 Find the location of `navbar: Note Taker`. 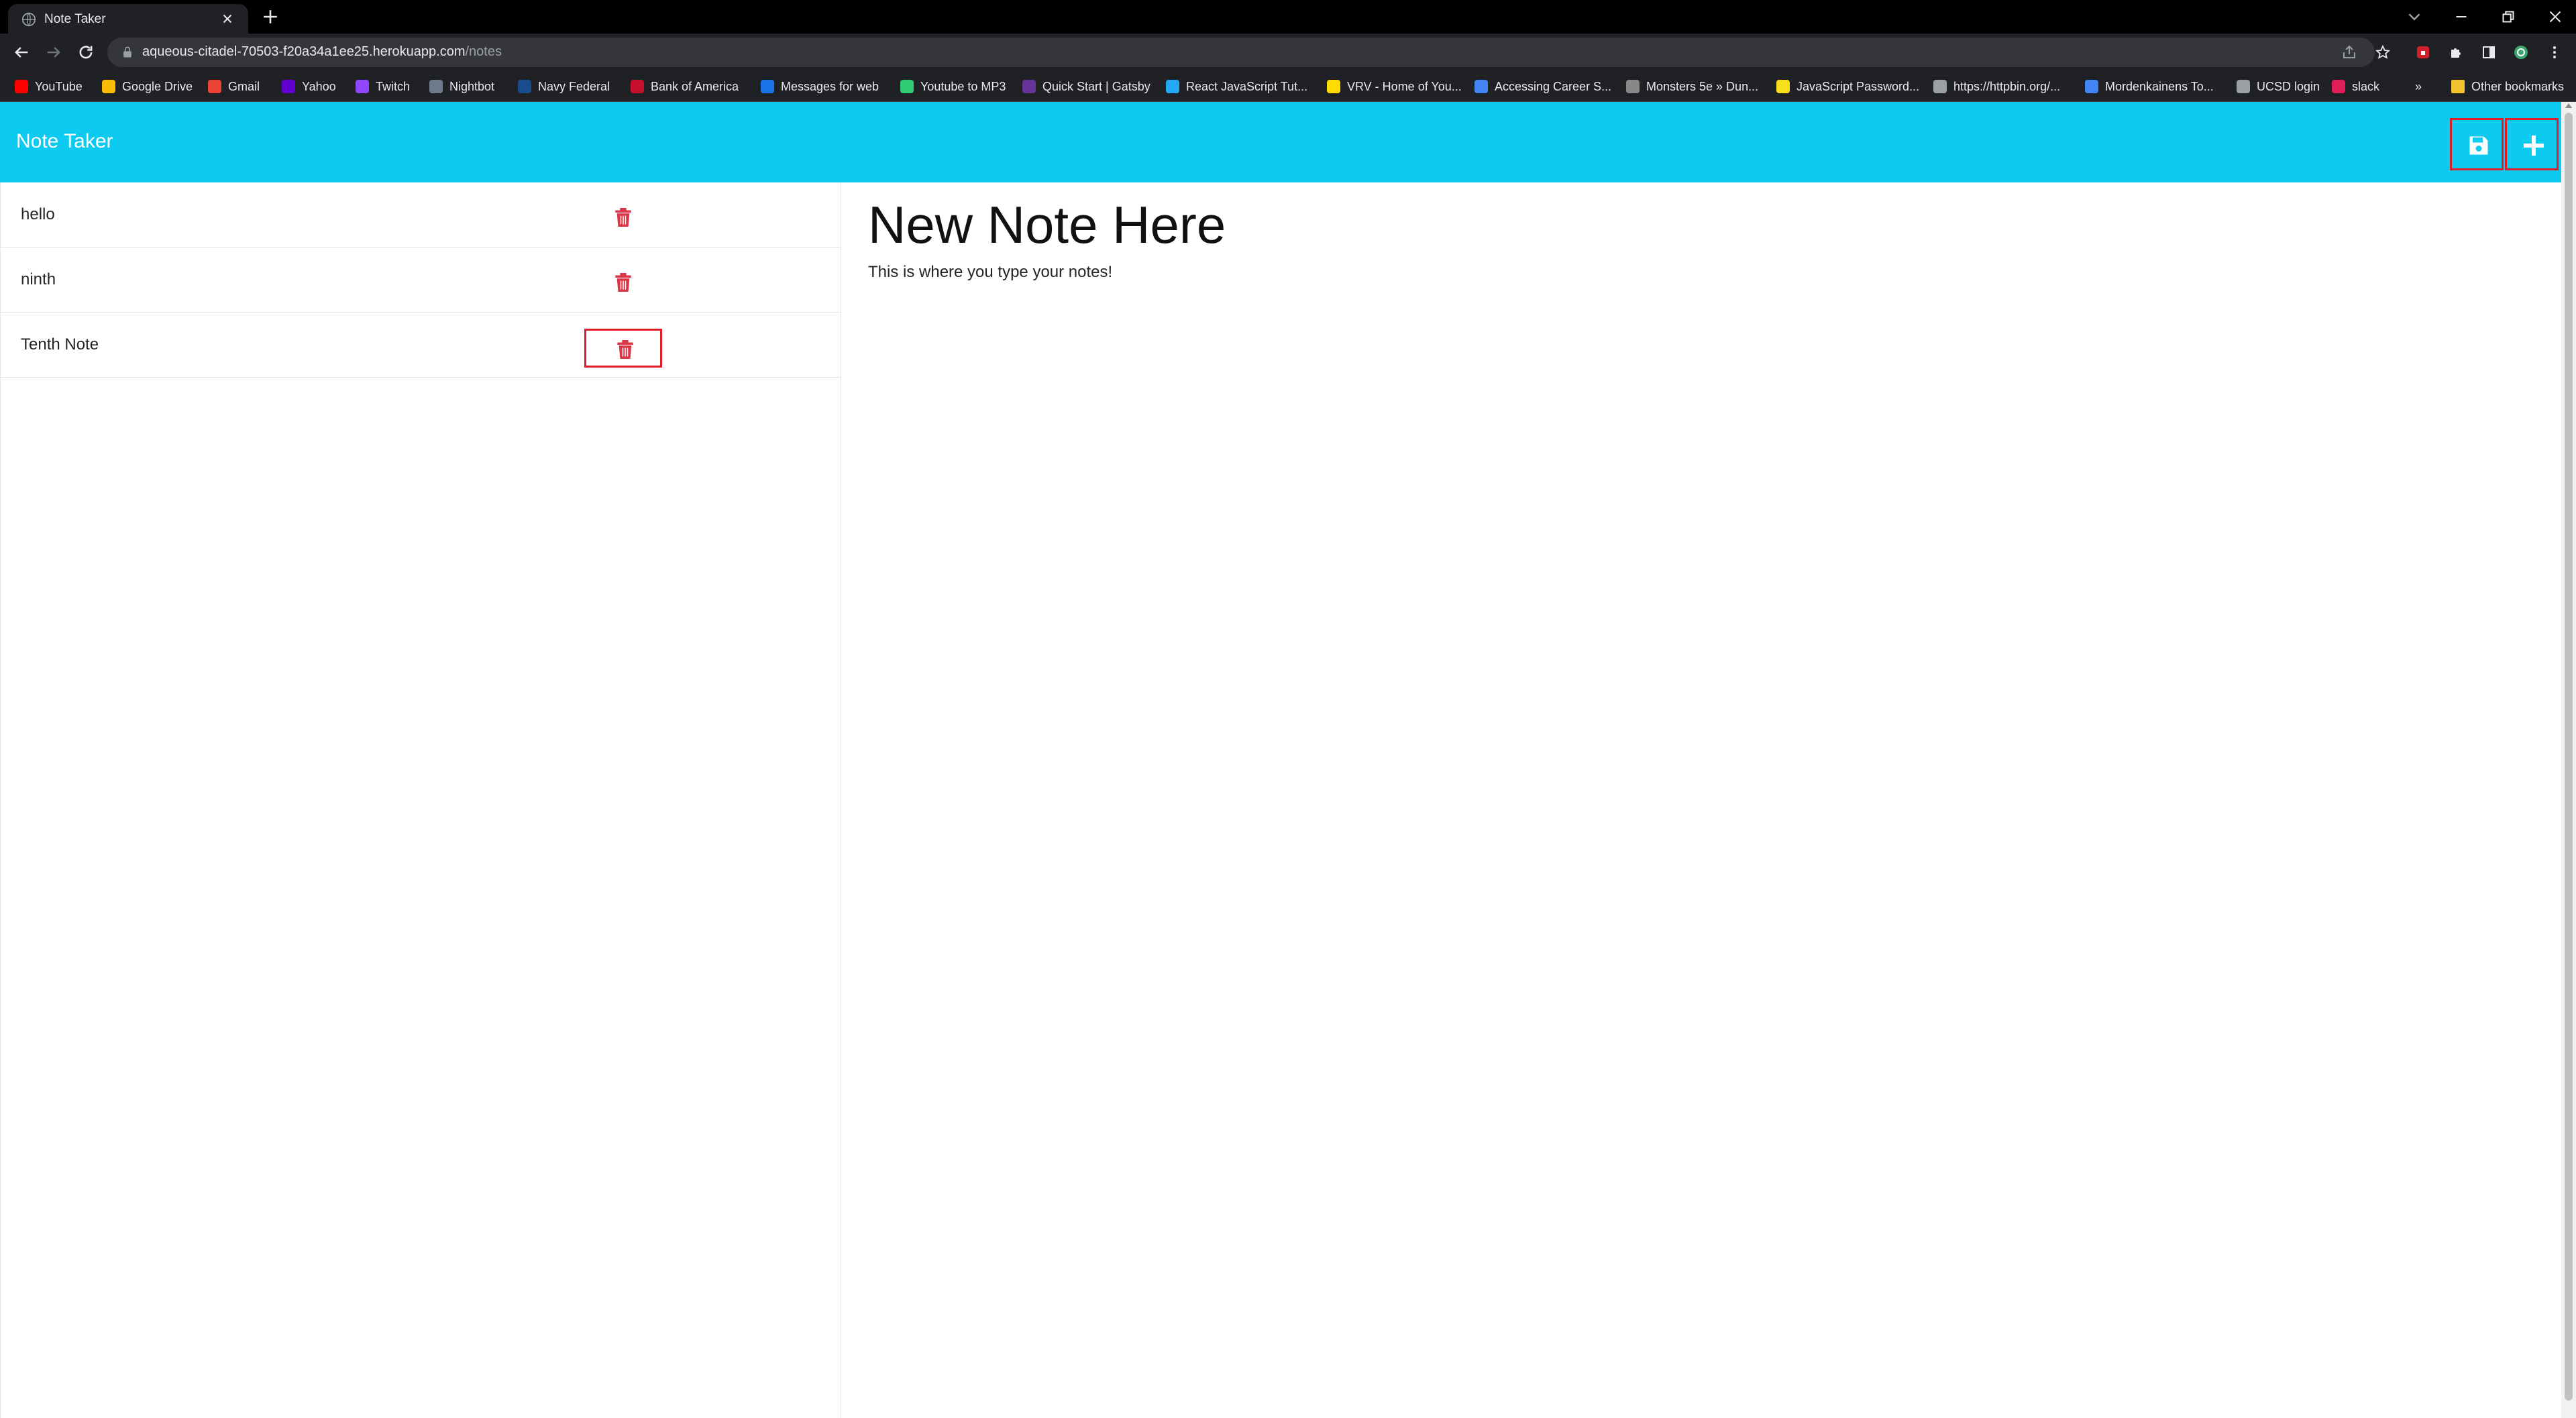

navbar: Note Taker is located at coordinates (1280, 142).